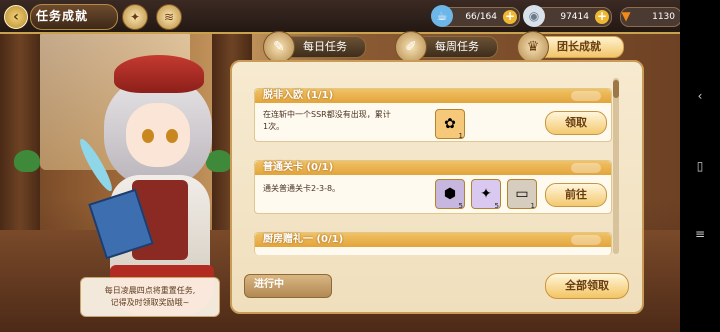 This screenshot has height=332, width=720. Describe the element at coordinates (303, 239) in the screenshot. I see `card-title: 厨房赠礼一 (0/1)` at that location.